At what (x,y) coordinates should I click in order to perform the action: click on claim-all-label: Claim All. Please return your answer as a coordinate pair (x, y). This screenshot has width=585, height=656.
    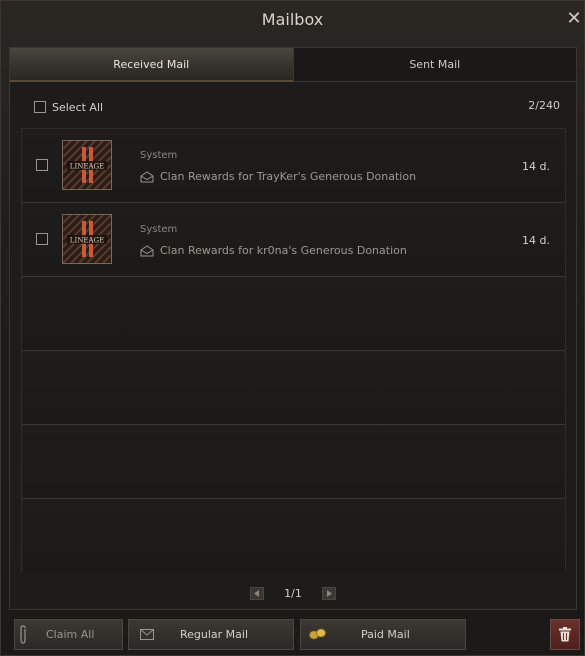
    Looking at the image, I should click on (70, 634).